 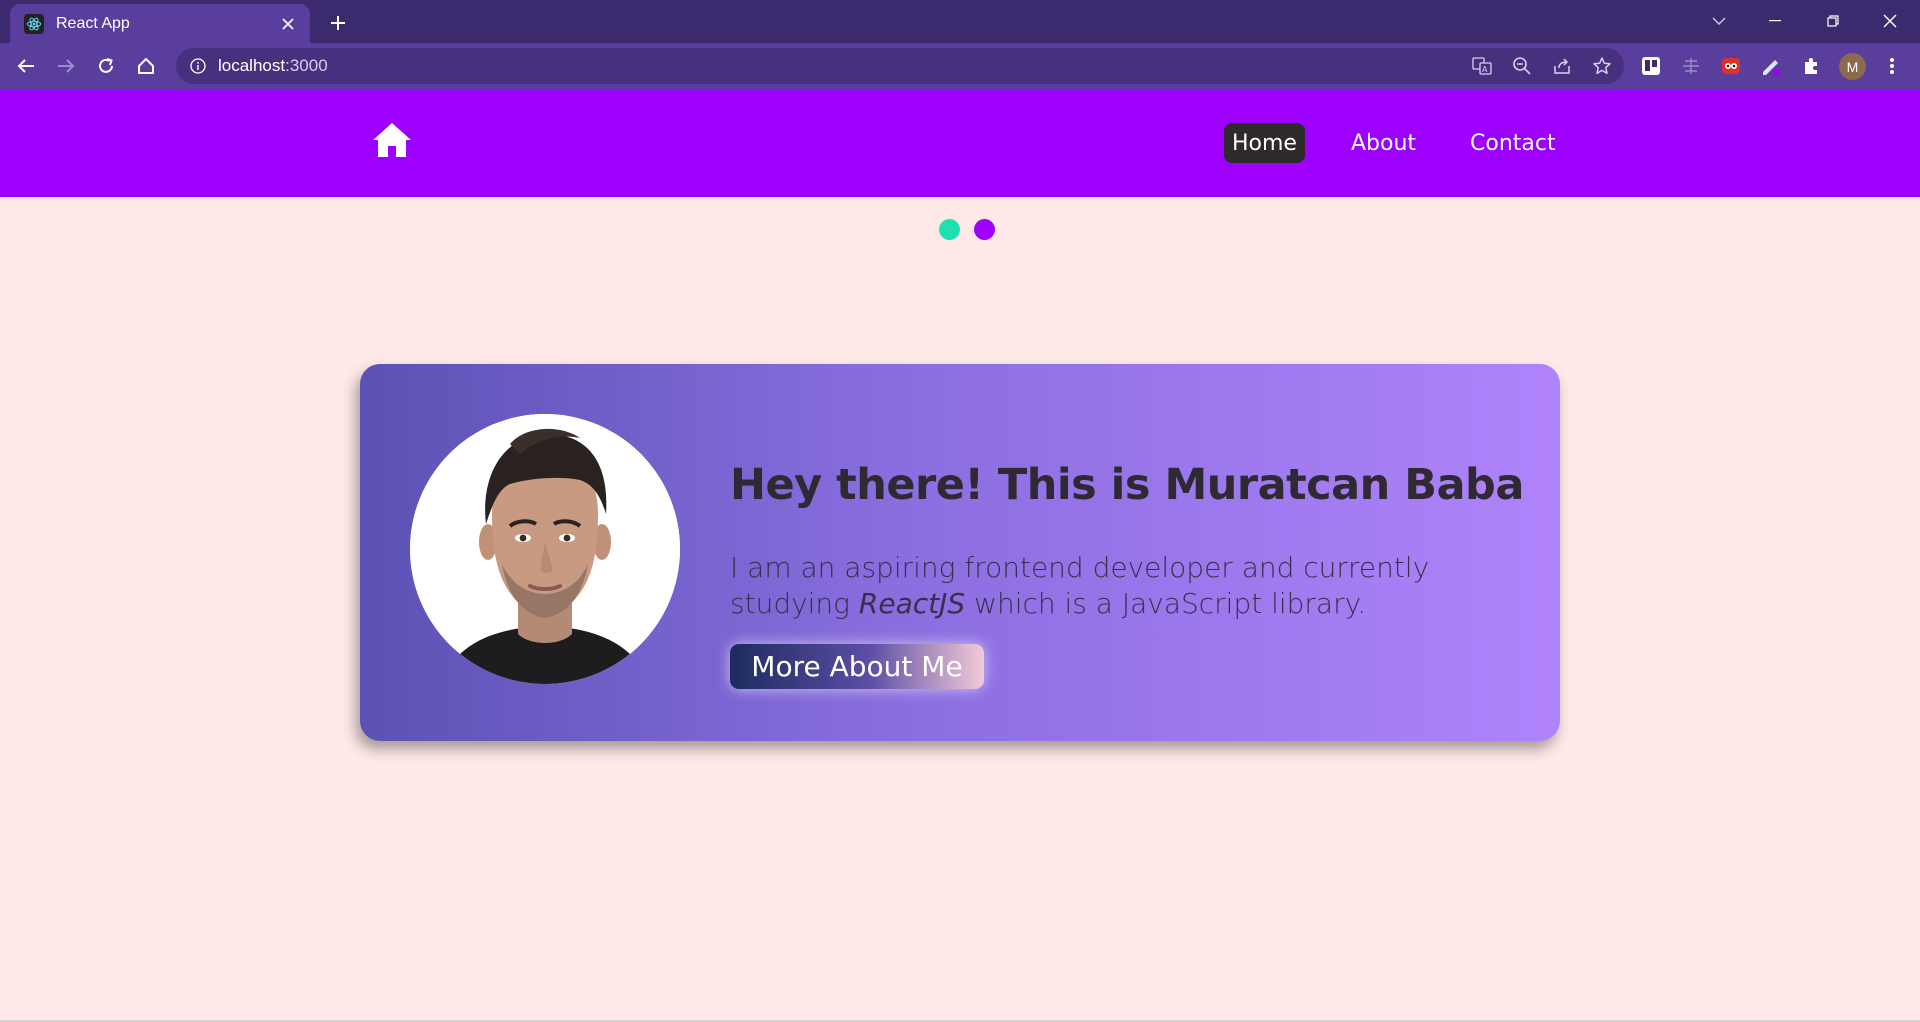 What do you see at coordinates (160, 23) in the screenshot?
I see `browser-tab: React App` at bounding box center [160, 23].